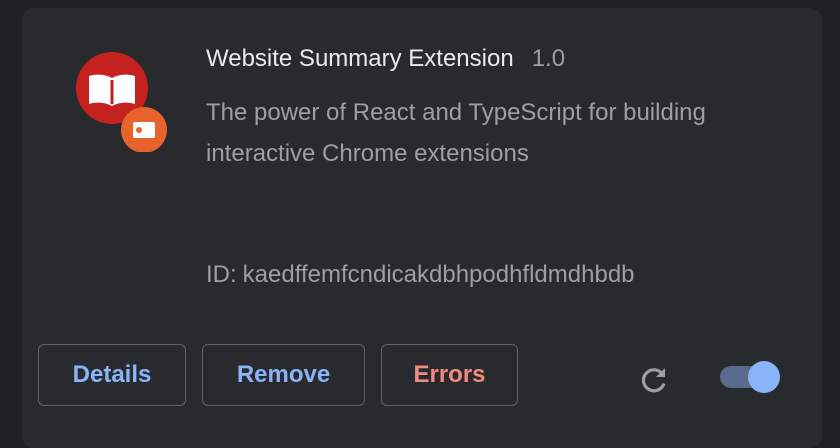 The height and width of the screenshot is (448, 840). Describe the element at coordinates (221, 274) in the screenshot. I see `extension-id-label: ID:` at that location.